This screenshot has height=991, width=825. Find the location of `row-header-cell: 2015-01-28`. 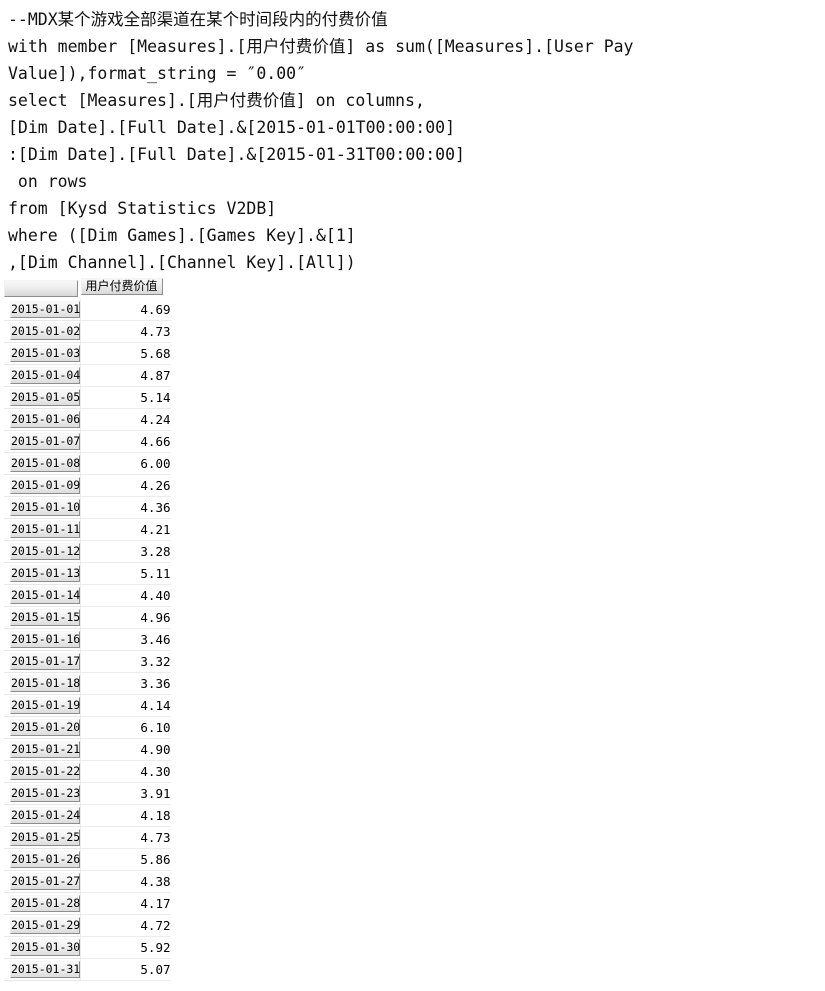

row-header-cell: 2015-01-28 is located at coordinates (42, 903).